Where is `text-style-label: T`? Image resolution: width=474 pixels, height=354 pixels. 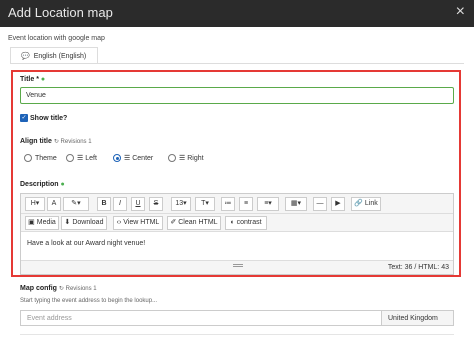 text-style-label: T is located at coordinates (203, 203).